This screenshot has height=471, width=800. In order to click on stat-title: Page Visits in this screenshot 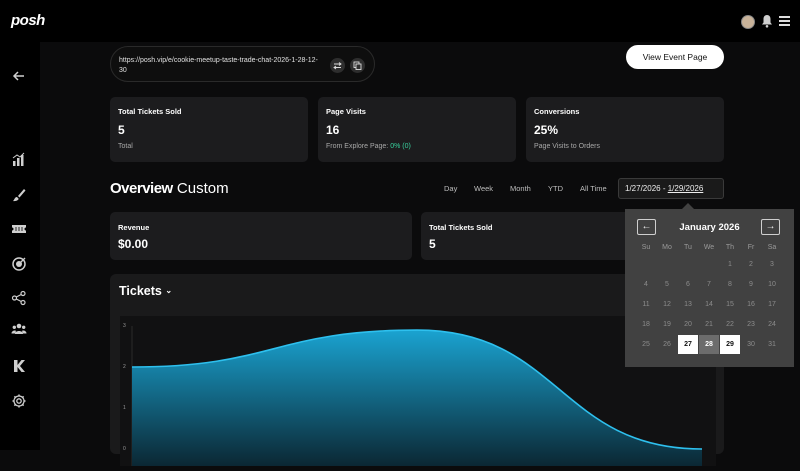, I will do `click(346, 111)`.